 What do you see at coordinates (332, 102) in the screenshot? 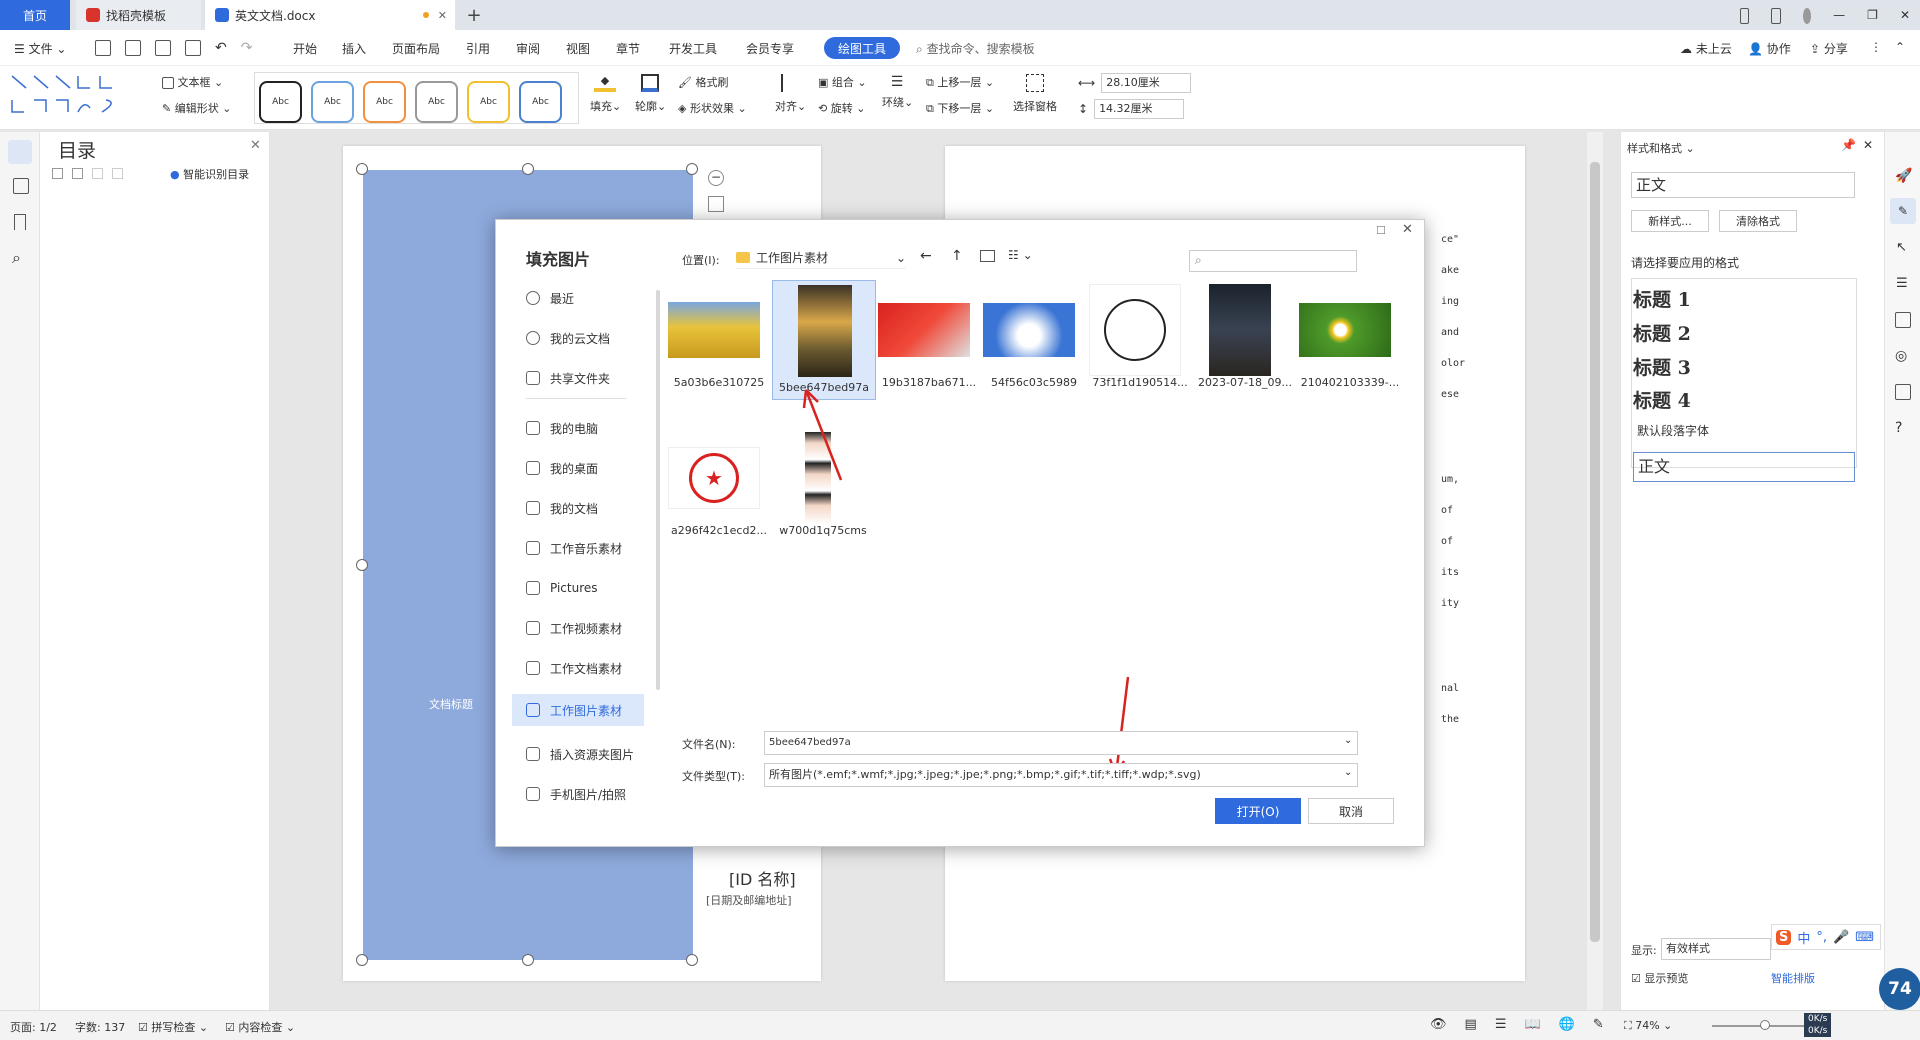
I see `shape-style-2: Abc` at bounding box center [332, 102].